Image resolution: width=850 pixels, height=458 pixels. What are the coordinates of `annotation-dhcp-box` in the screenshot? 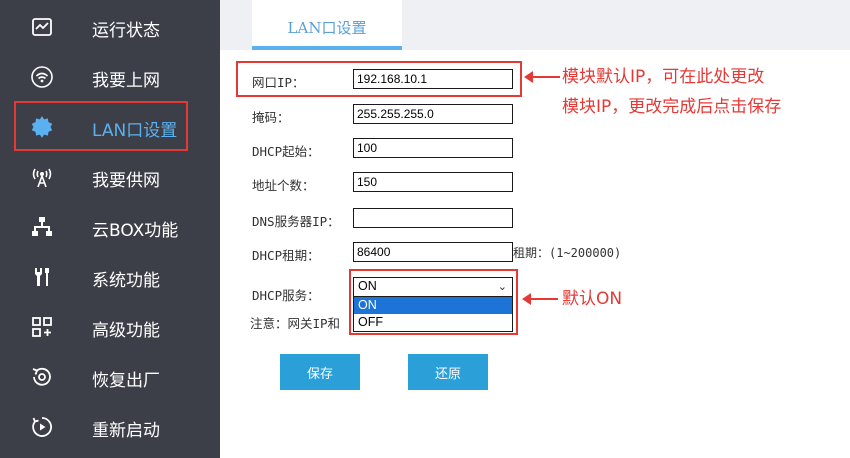 It's located at (433, 302).